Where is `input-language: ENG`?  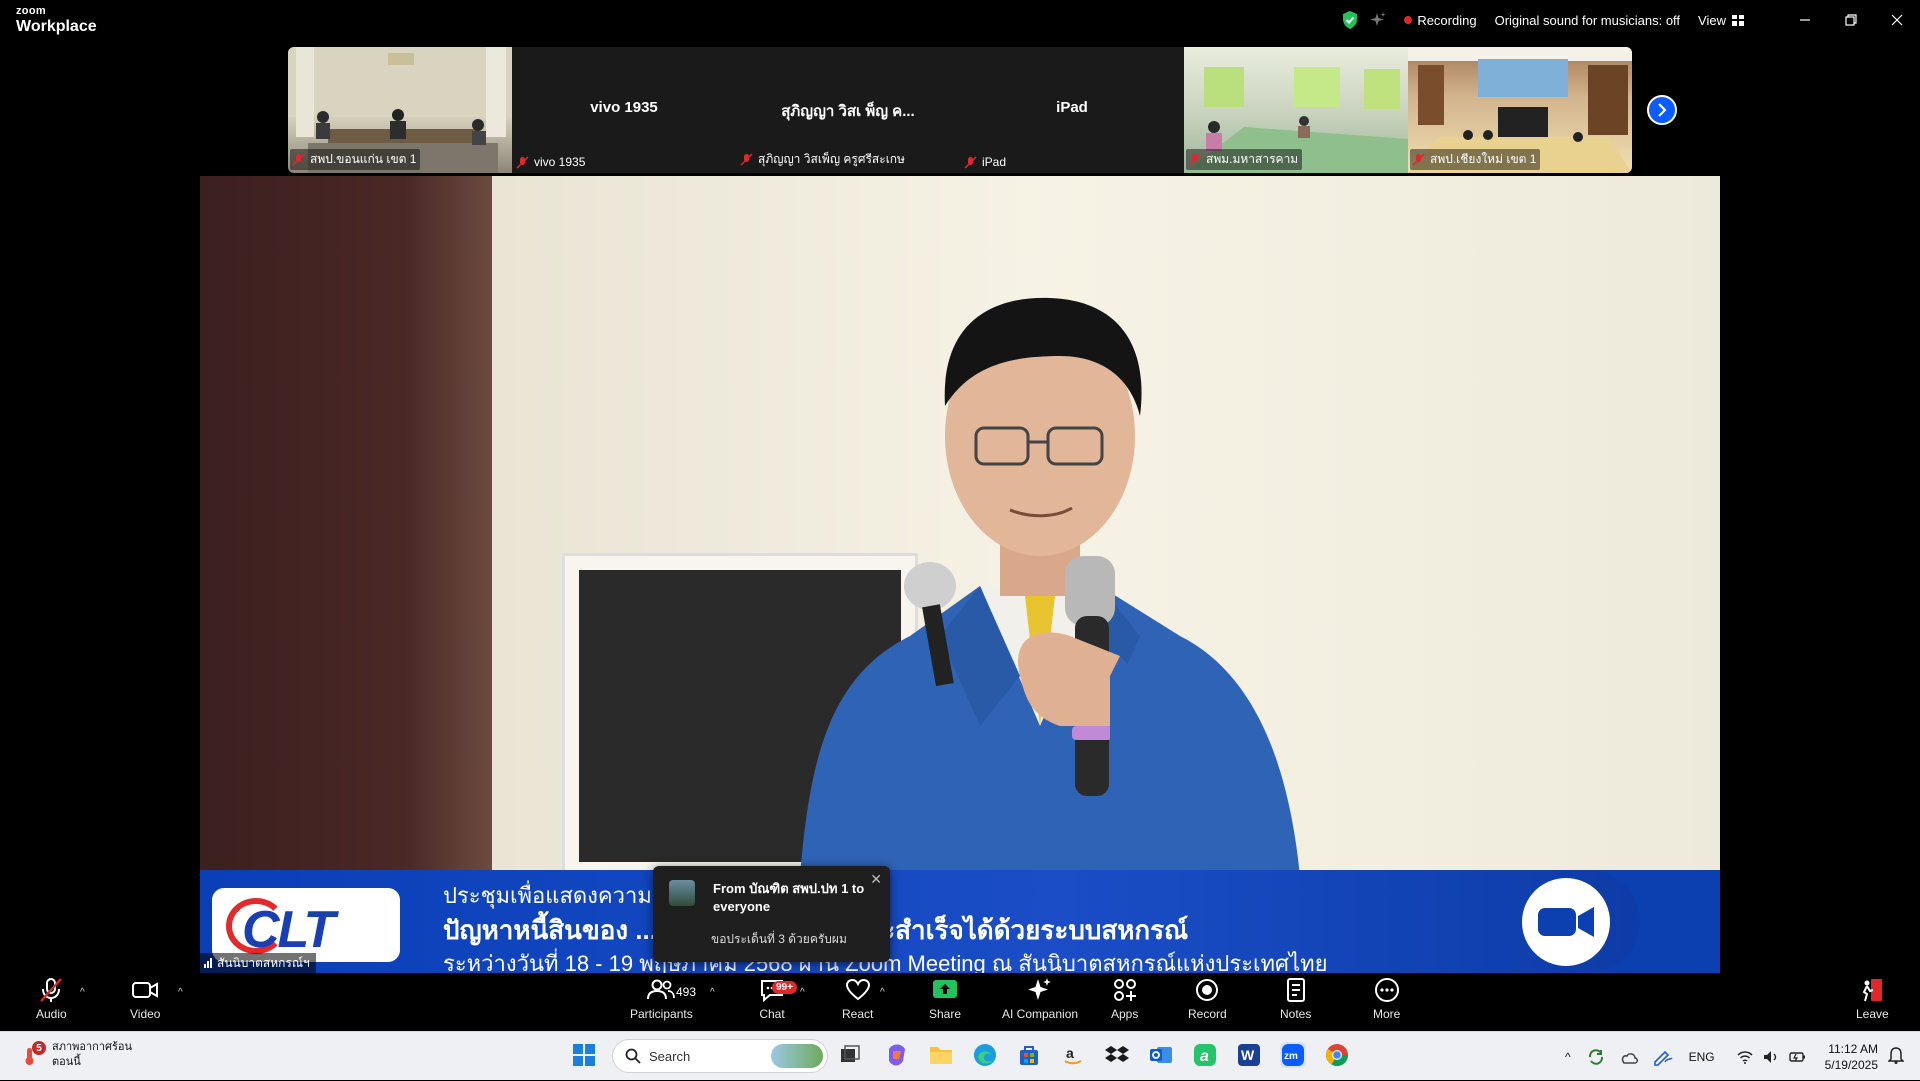 input-language: ENG is located at coordinates (1702, 1057).